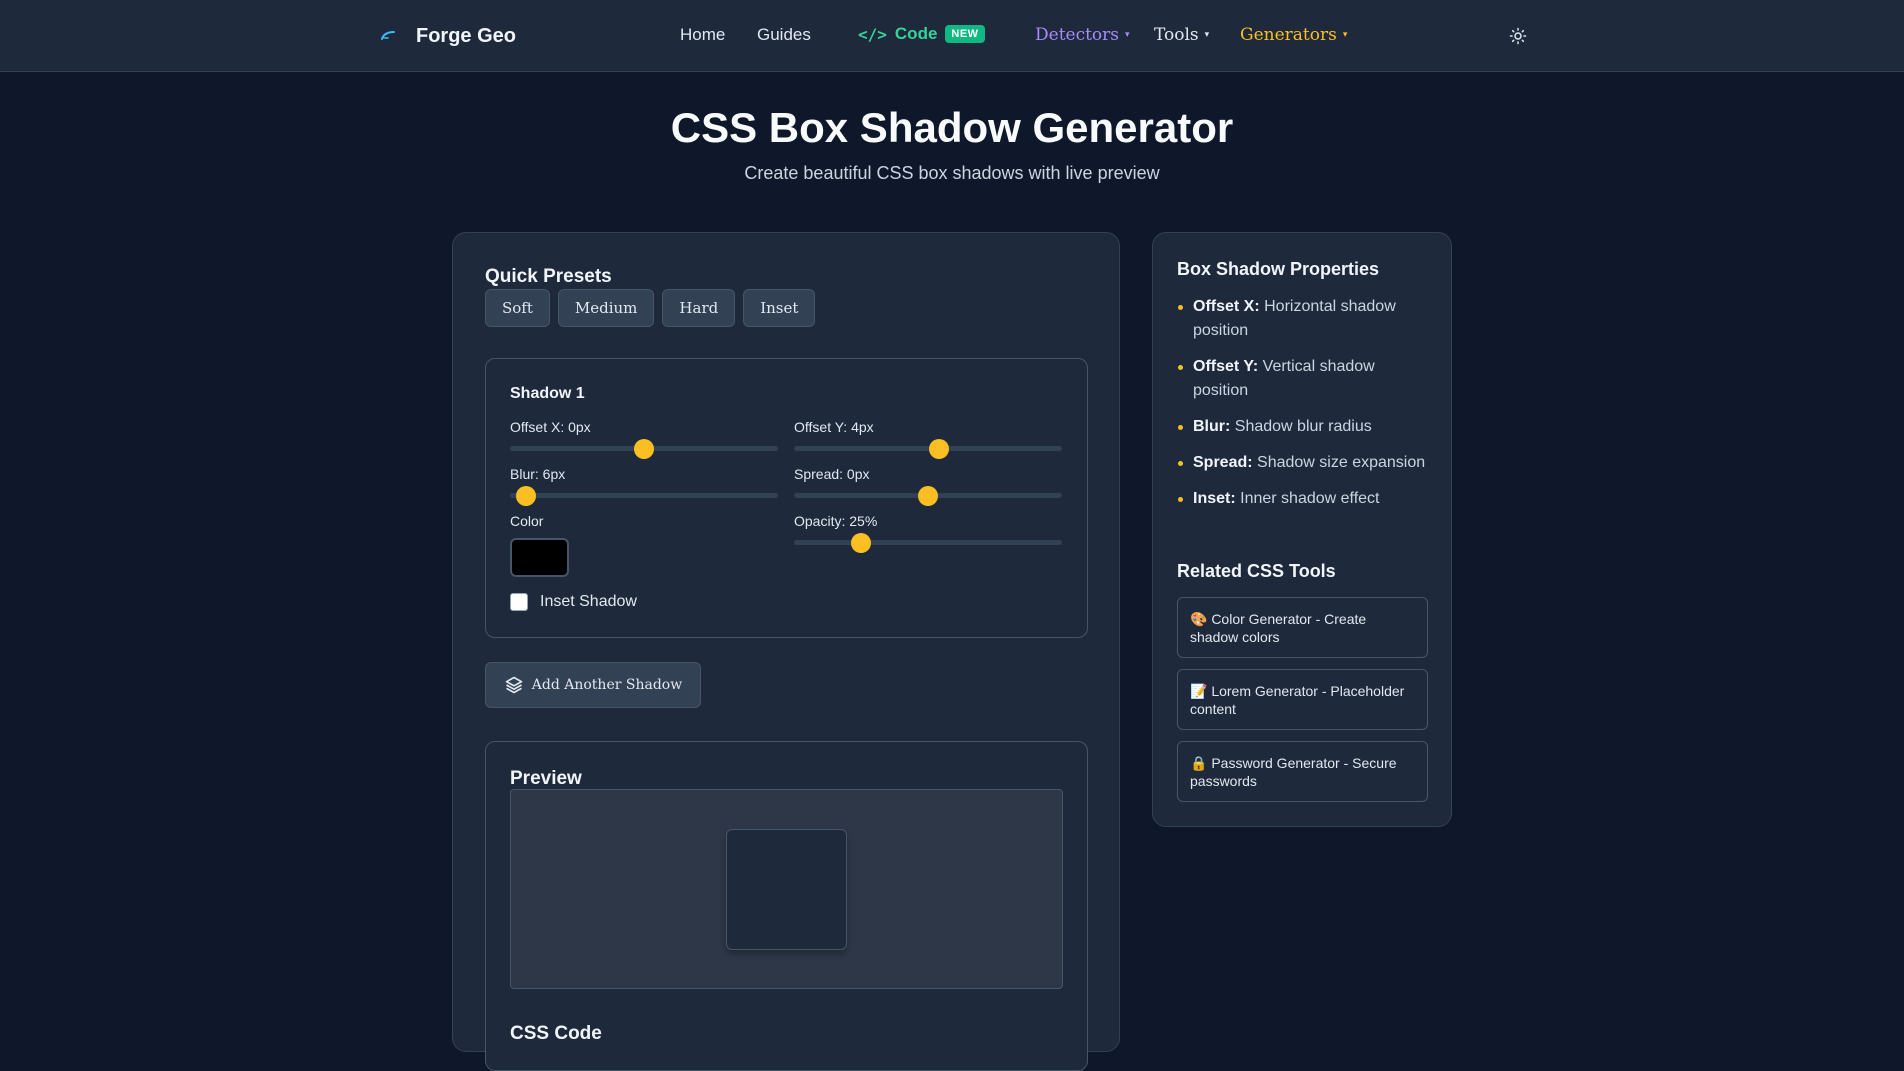 This screenshot has height=1071, width=1904. I want to click on offset-y-label: Offset Y: 4px, so click(834, 427).